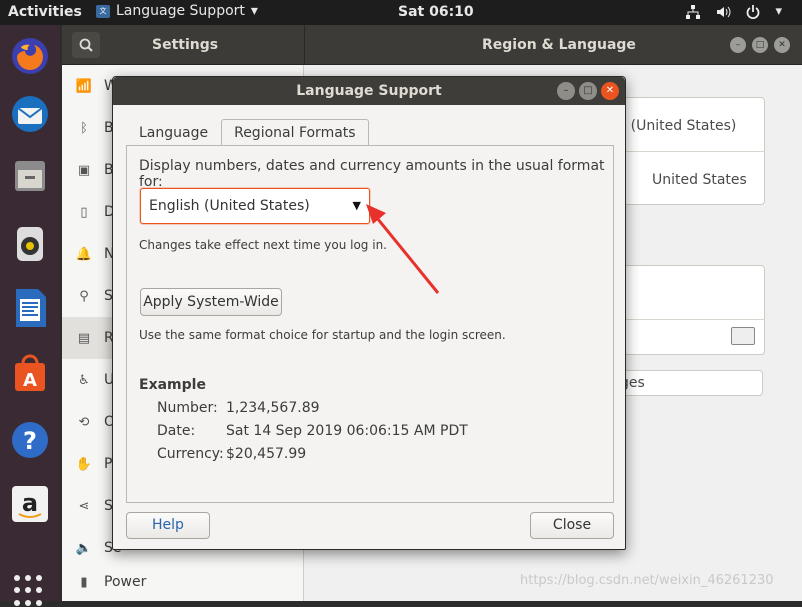 This screenshot has height=607, width=802. I want to click on annotation-arrow-icon, so click(403, 249).